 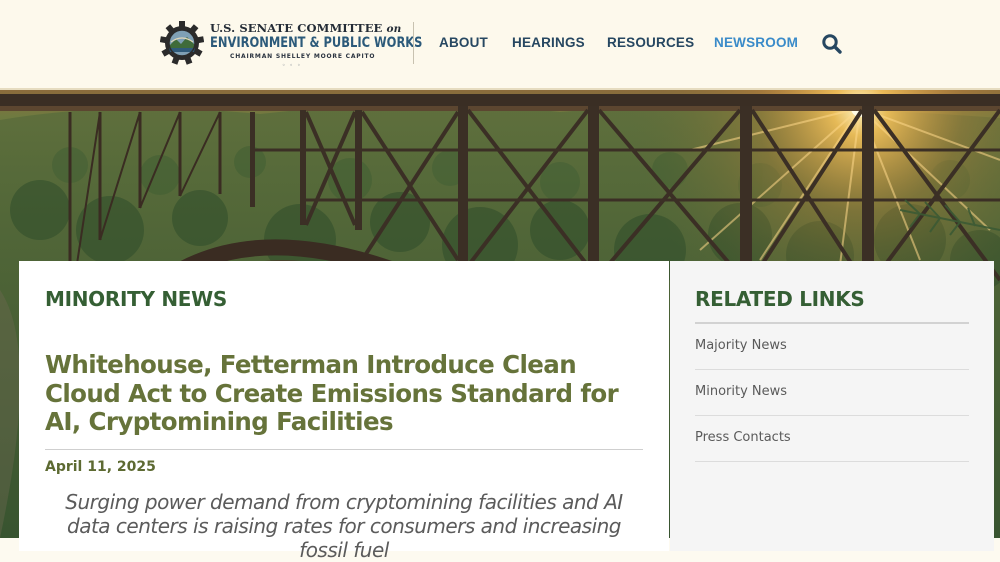 I want to click on article-date: April 11, 2025, so click(x=100, y=467).